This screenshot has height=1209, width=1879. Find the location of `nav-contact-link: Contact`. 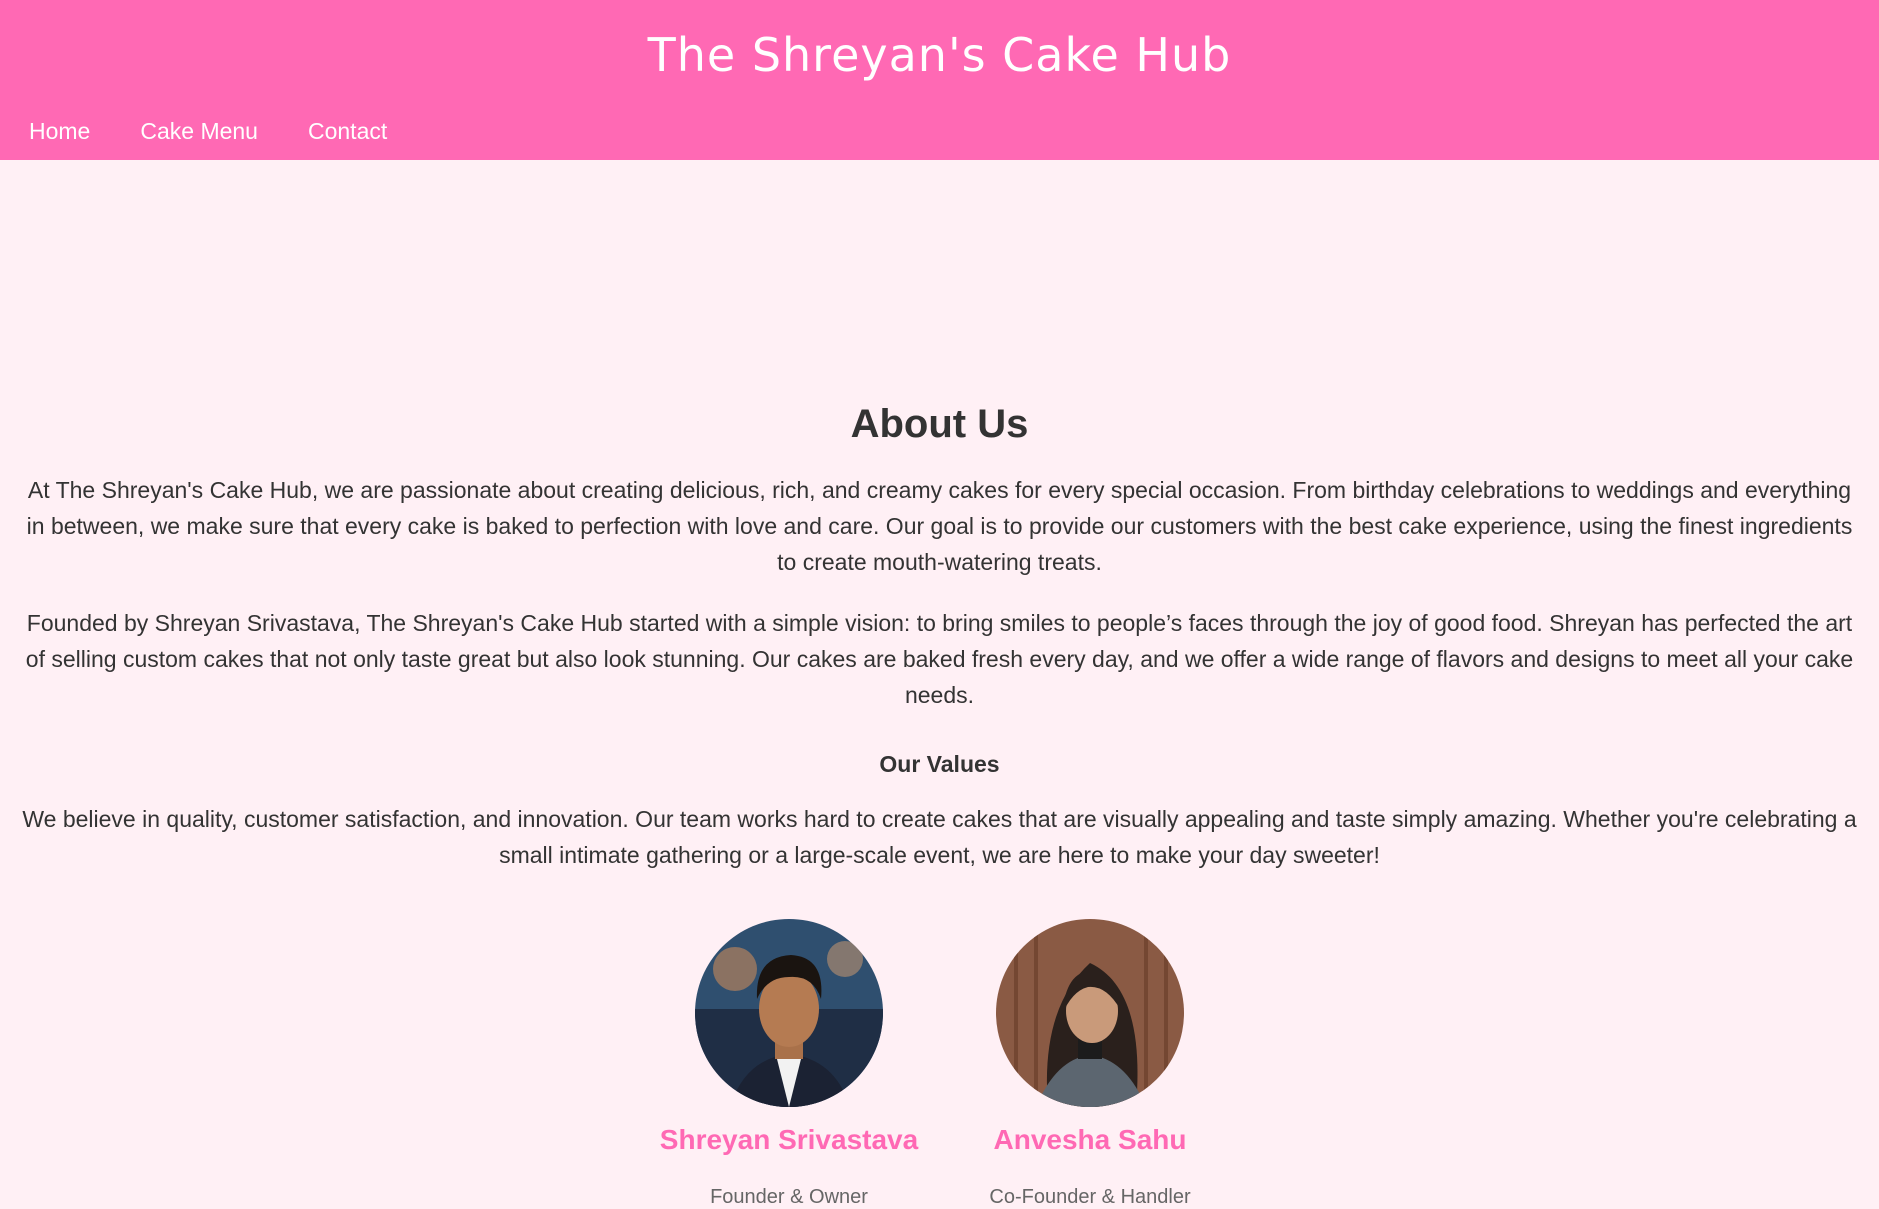

nav-contact-link: Contact is located at coordinates (347, 131).